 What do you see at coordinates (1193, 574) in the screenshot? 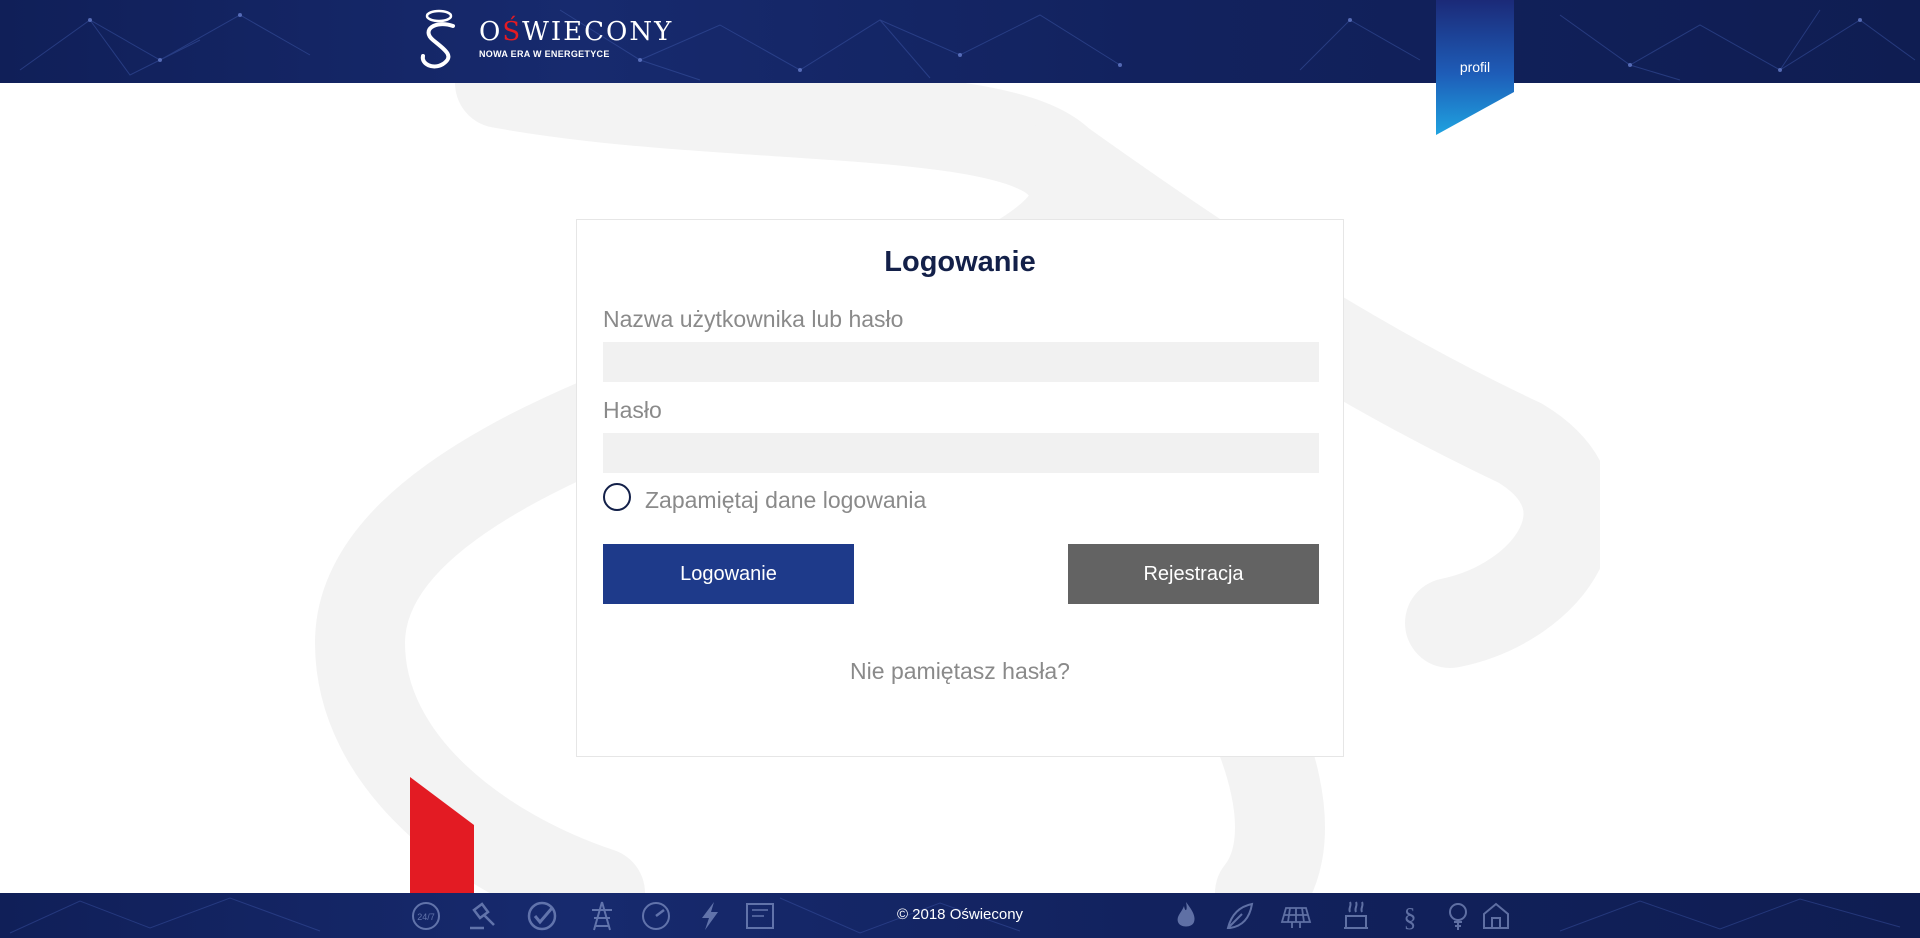
I see `register-button: Rejestracja` at bounding box center [1193, 574].